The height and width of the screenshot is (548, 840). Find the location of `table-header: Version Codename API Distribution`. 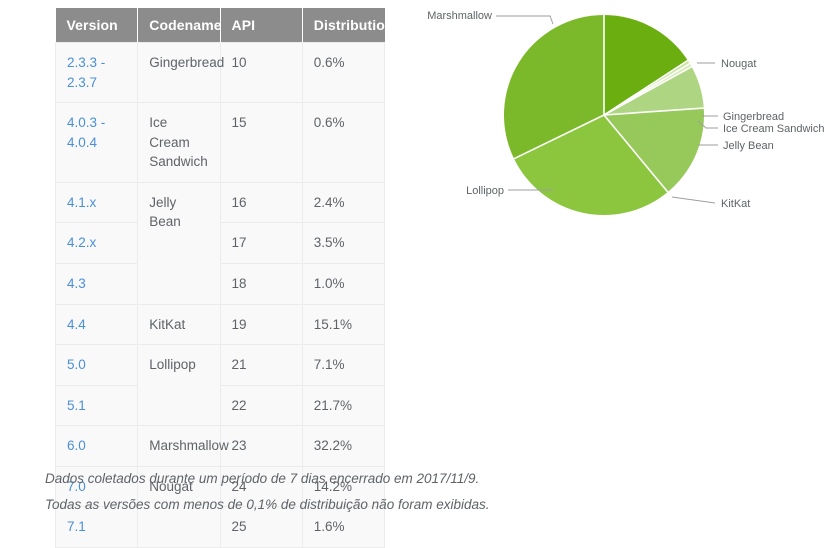

table-header: Version Codename API Distribution is located at coordinates (224, 25).